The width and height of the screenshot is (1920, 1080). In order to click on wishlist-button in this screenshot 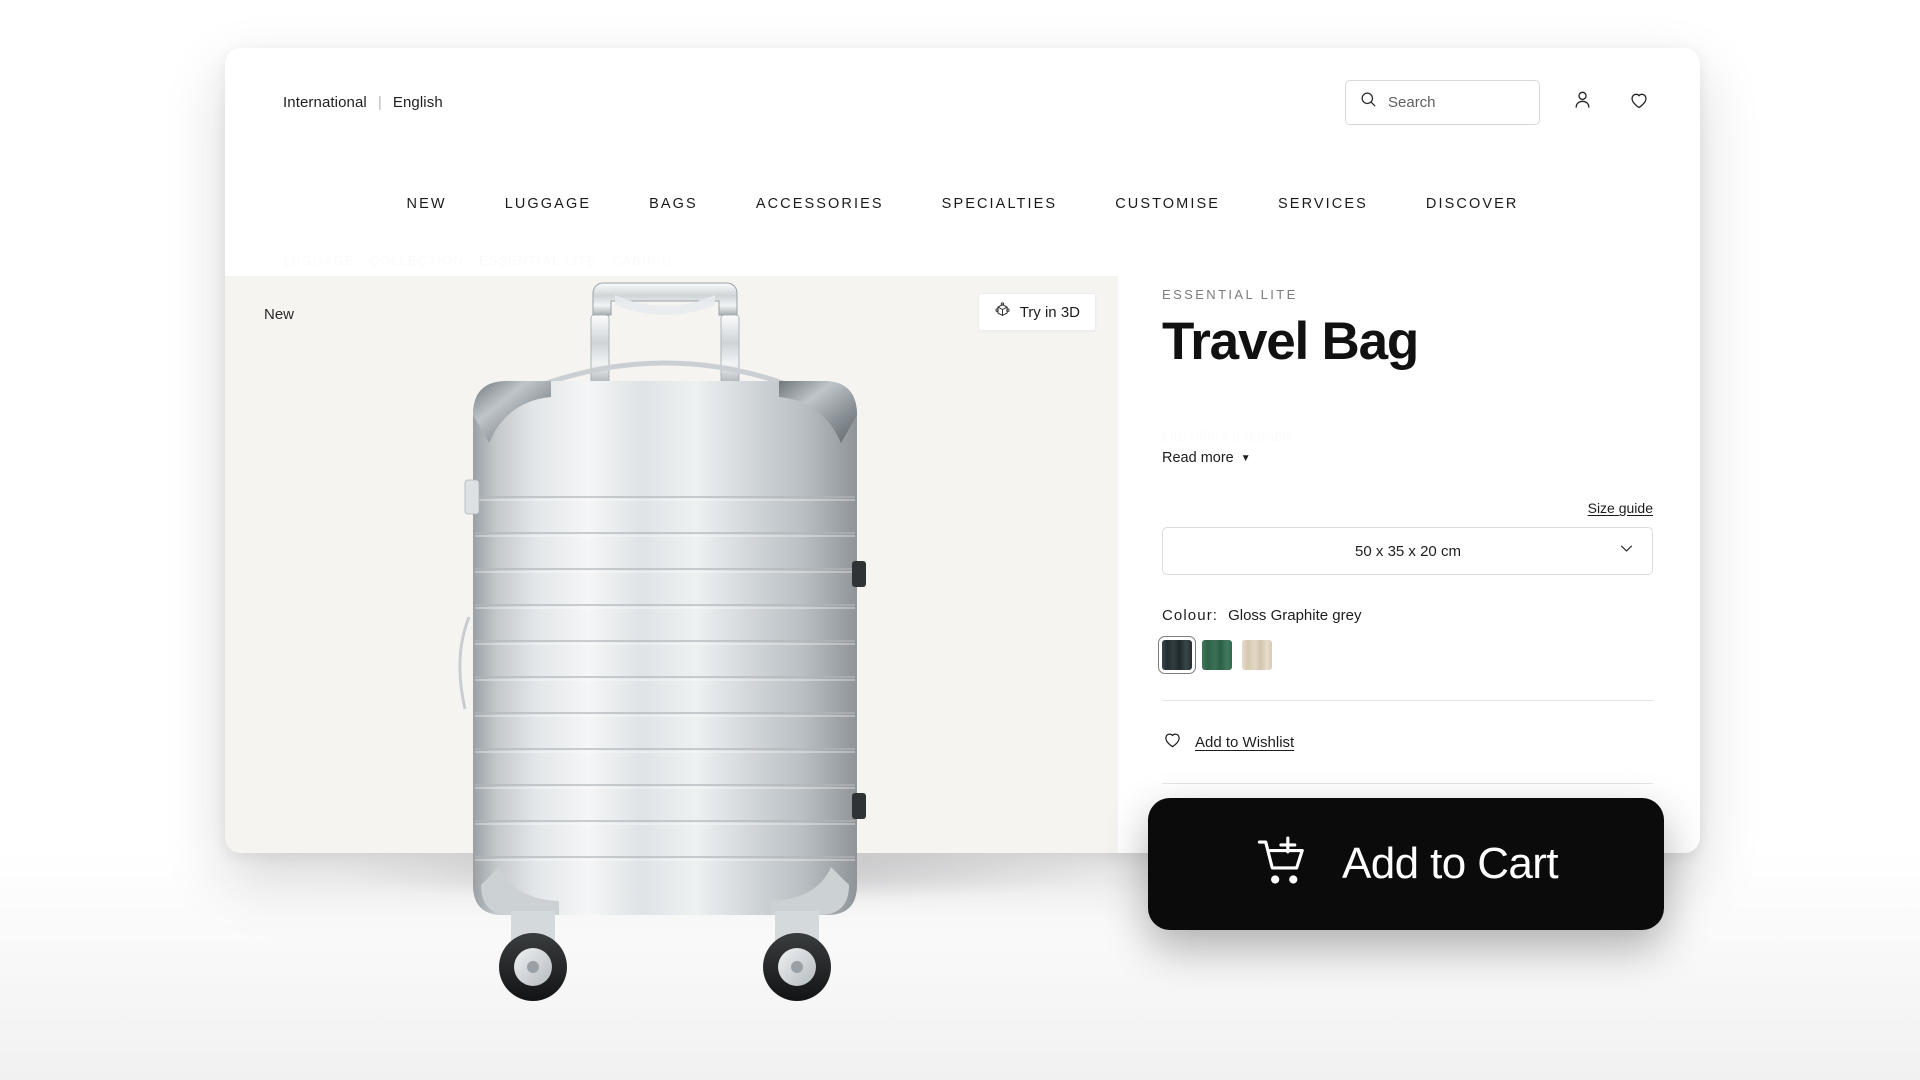, I will do `click(1639, 102)`.